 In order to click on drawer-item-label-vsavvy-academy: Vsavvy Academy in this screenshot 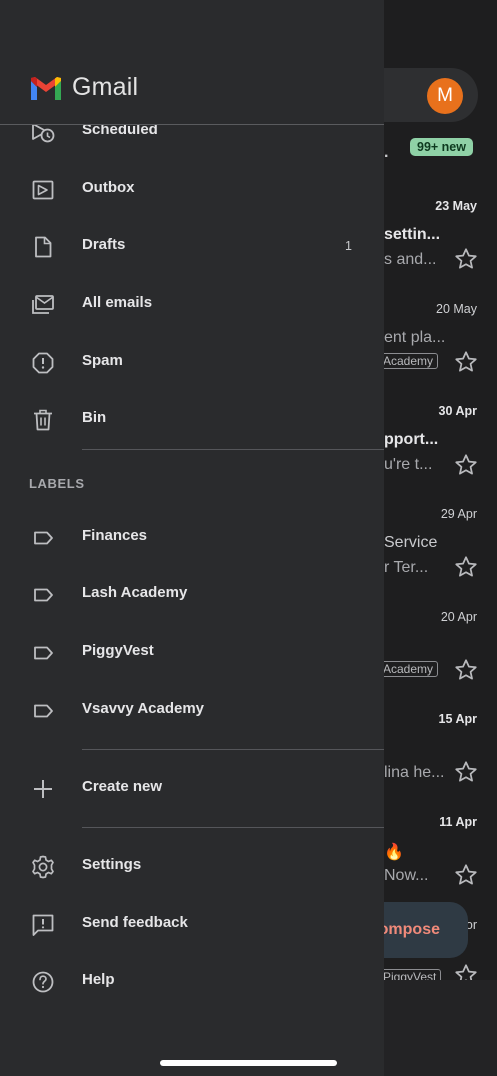, I will do `click(192, 710)`.